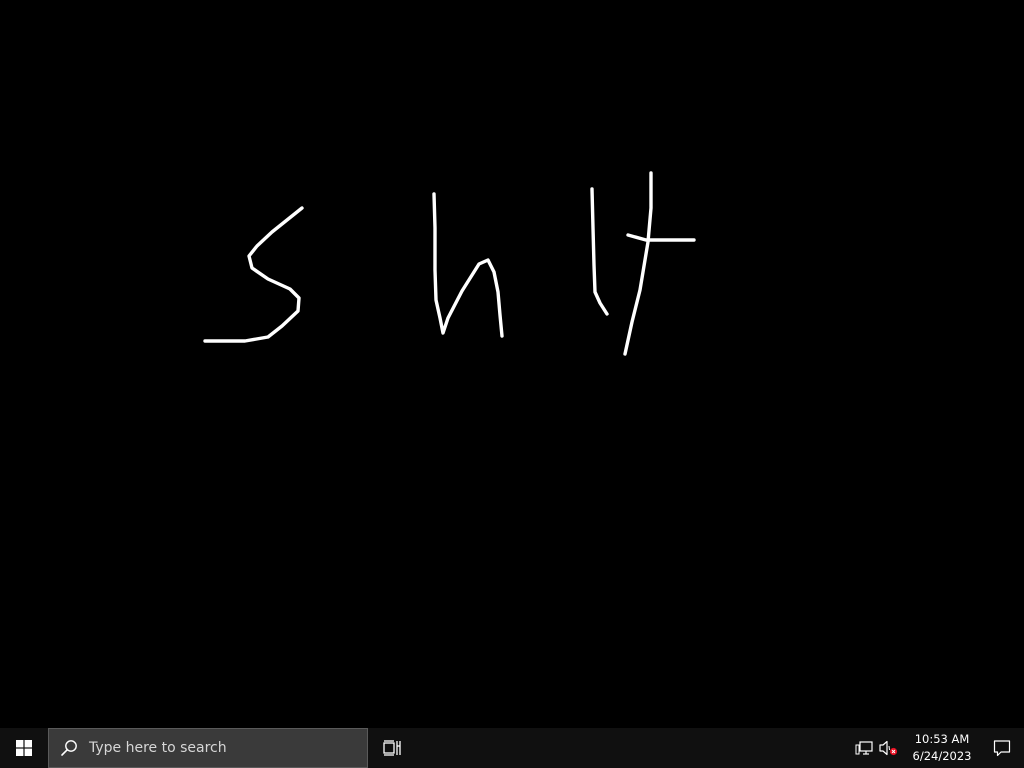 The image size is (1024, 768). Describe the element at coordinates (69, 748) in the screenshot. I see `search-icon` at that location.